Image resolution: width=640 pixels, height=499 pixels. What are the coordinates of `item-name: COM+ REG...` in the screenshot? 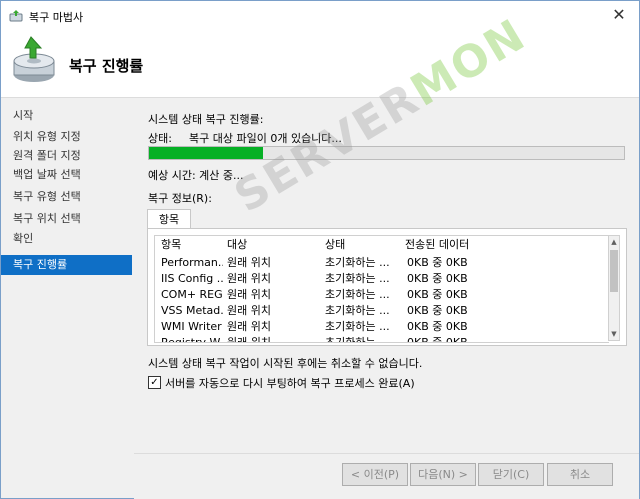 It's located at (192, 294).